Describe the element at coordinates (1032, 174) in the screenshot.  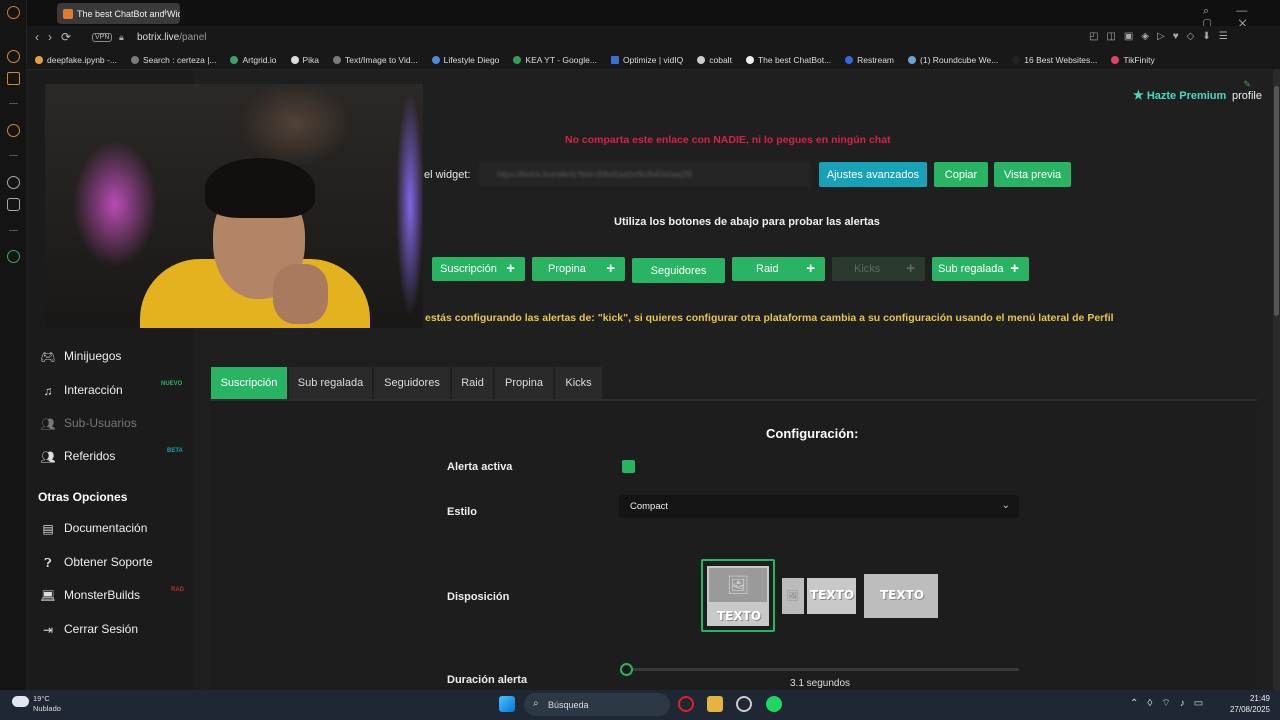
I see `preview-button: Vista previa` at that location.